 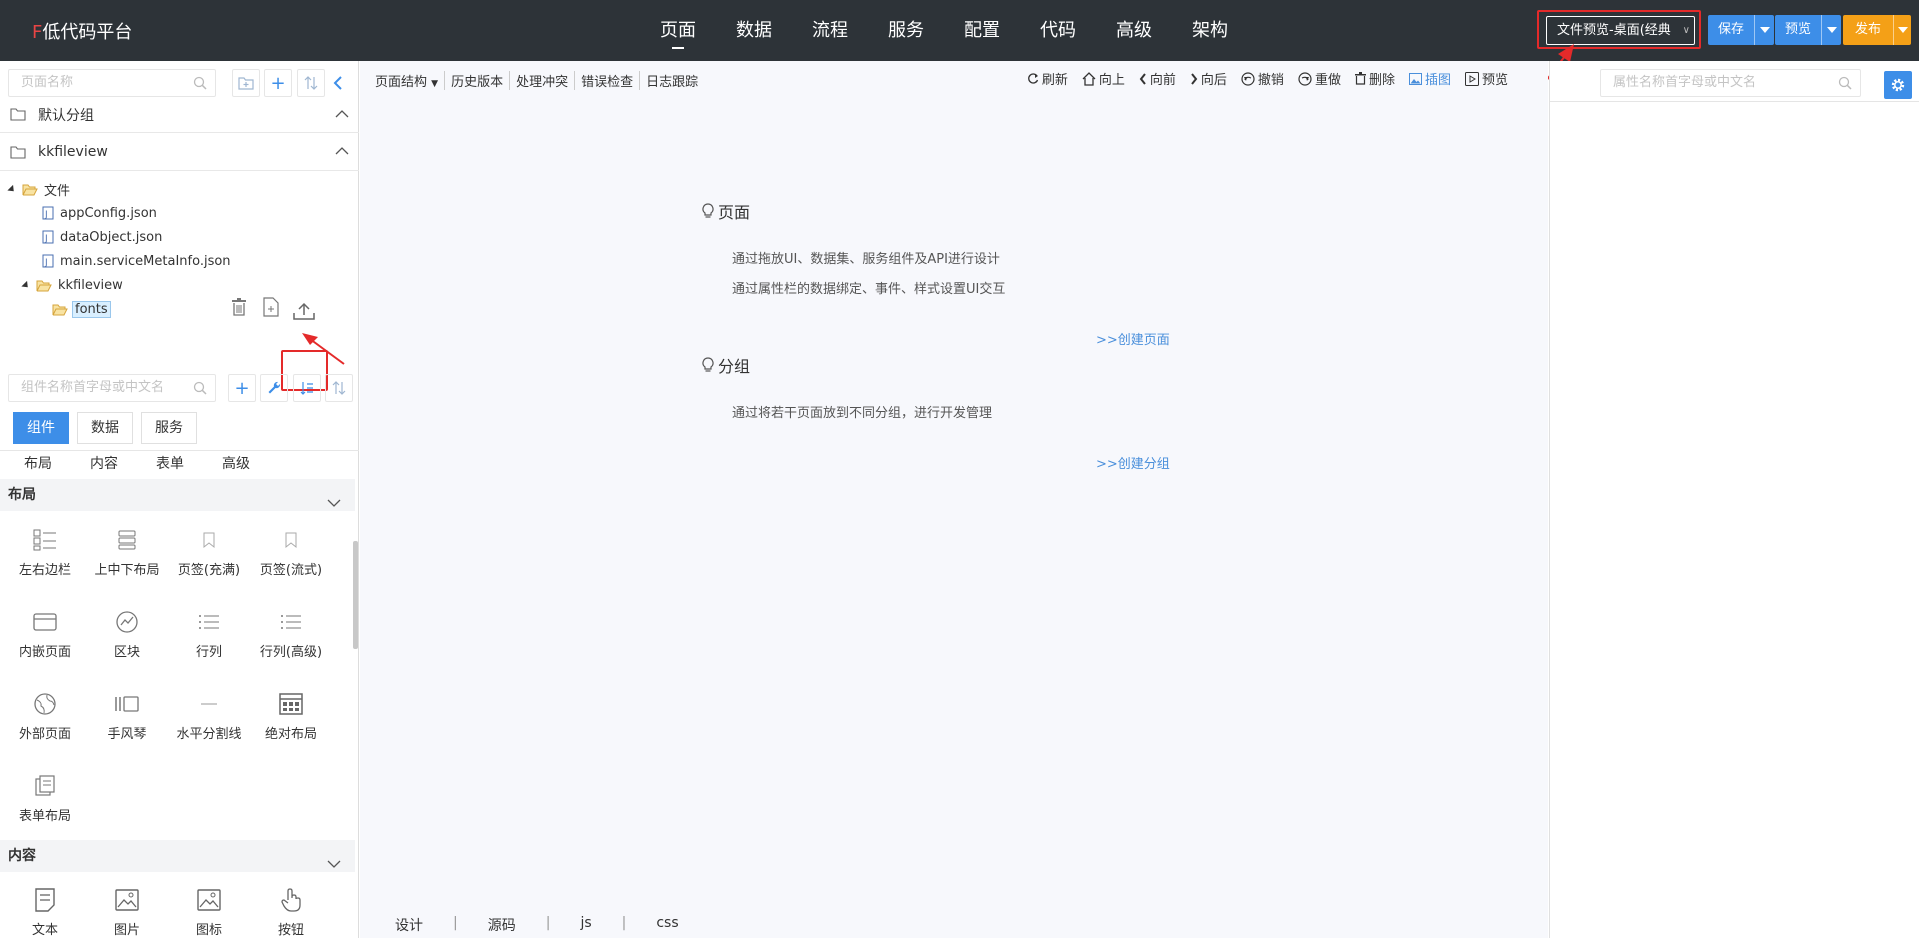 I want to click on property-search-input: 属性名称首字母或中文名, so click(x=1730, y=83).